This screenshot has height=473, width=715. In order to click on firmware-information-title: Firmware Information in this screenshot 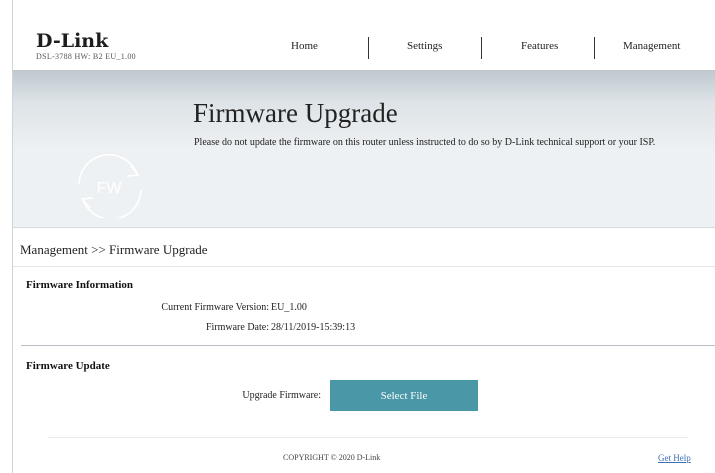, I will do `click(80, 285)`.